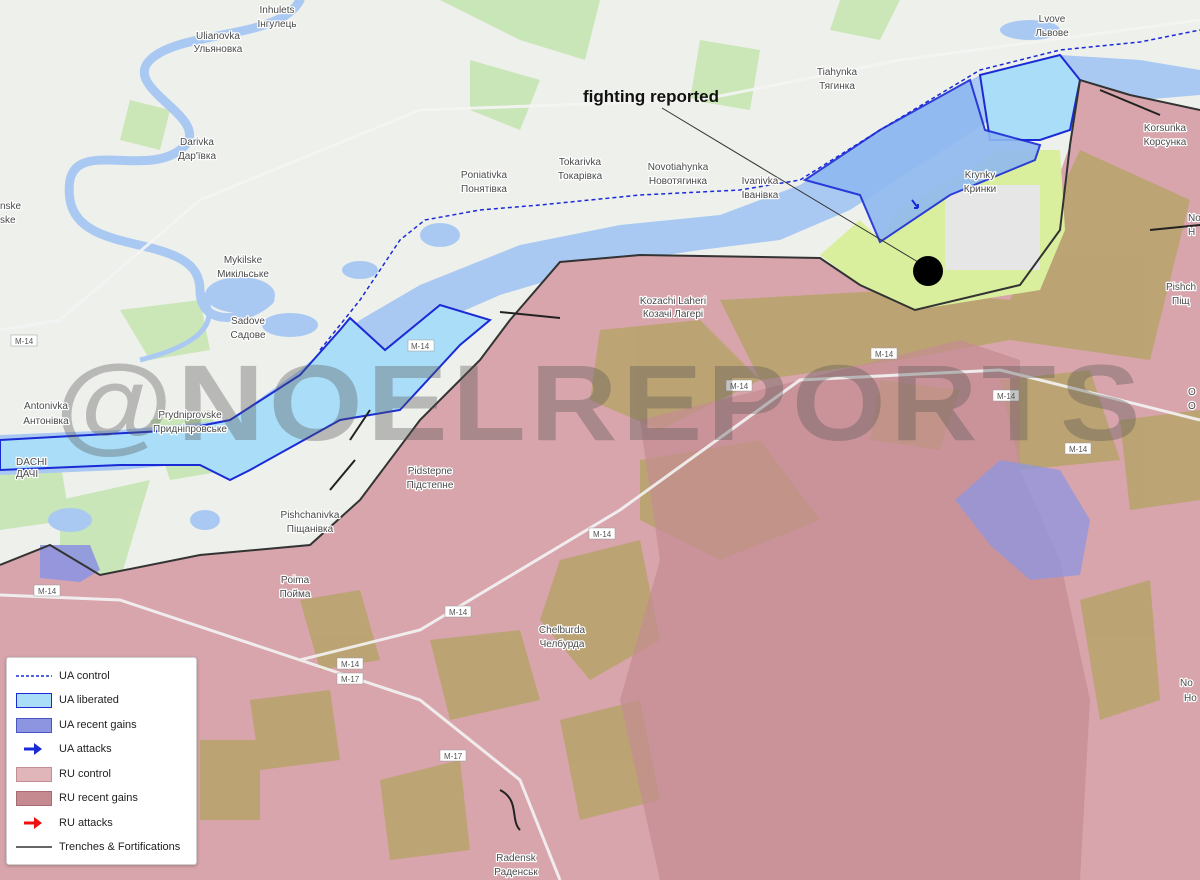 Image resolution: width=1200 pixels, height=880 pixels. What do you see at coordinates (980, 189) in the screenshot?
I see `place-krynky-cyrillic: Кринки` at bounding box center [980, 189].